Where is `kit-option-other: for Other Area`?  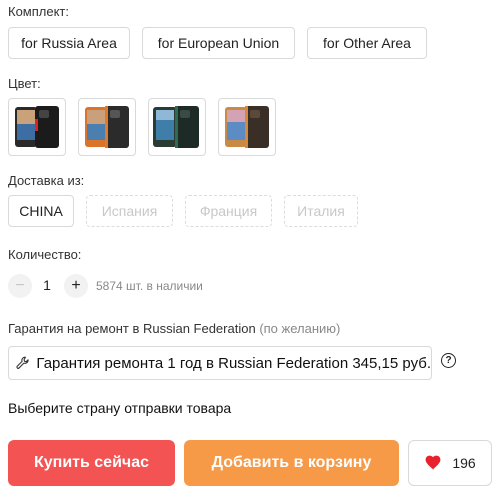
kit-option-other: for Other Area is located at coordinates (367, 43).